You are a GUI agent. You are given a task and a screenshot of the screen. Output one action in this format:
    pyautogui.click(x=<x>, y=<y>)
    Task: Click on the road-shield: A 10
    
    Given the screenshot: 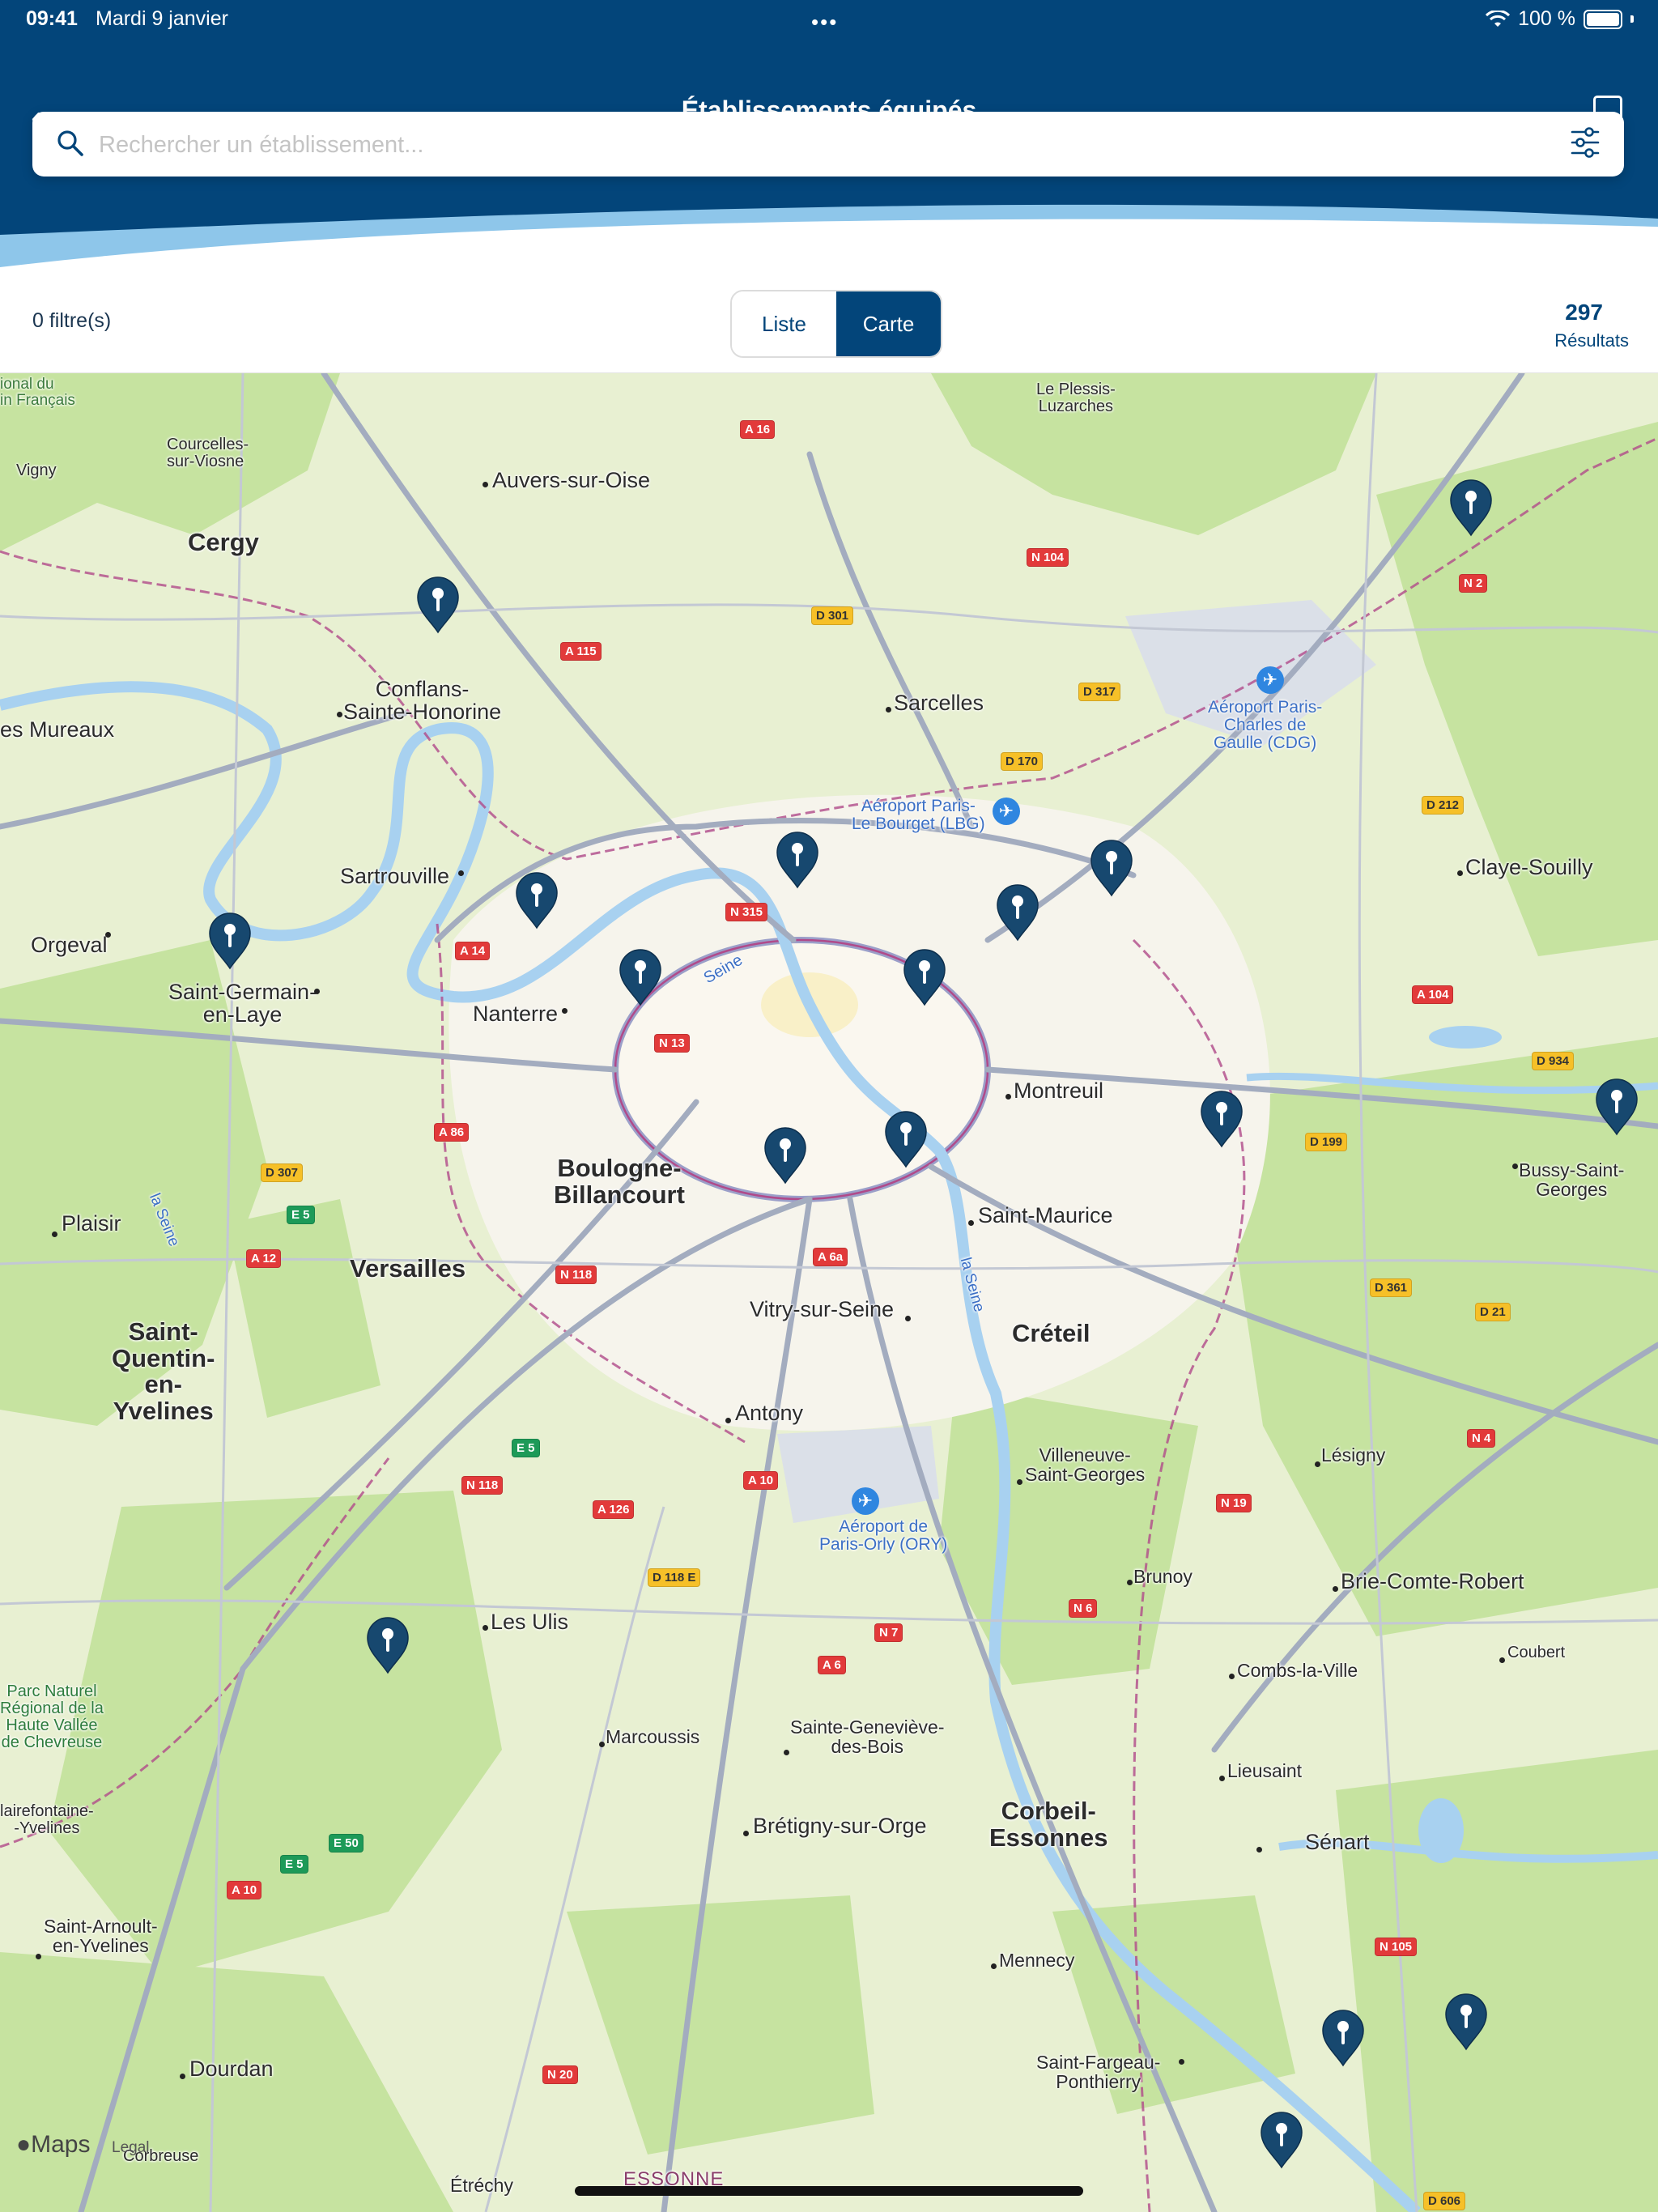 What is the action you would take?
    pyautogui.click(x=761, y=1481)
    